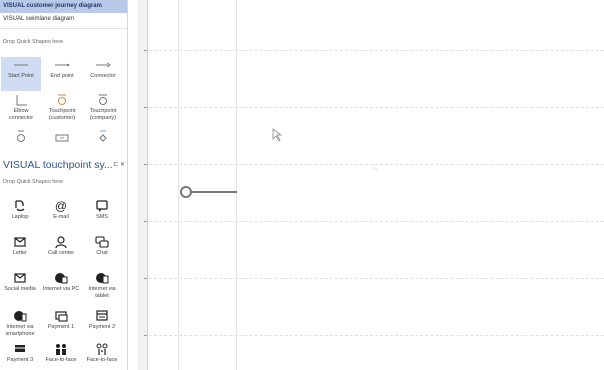 The height and width of the screenshot is (370, 604). I want to click on shape-payment1: Payment 1, so click(61, 324).